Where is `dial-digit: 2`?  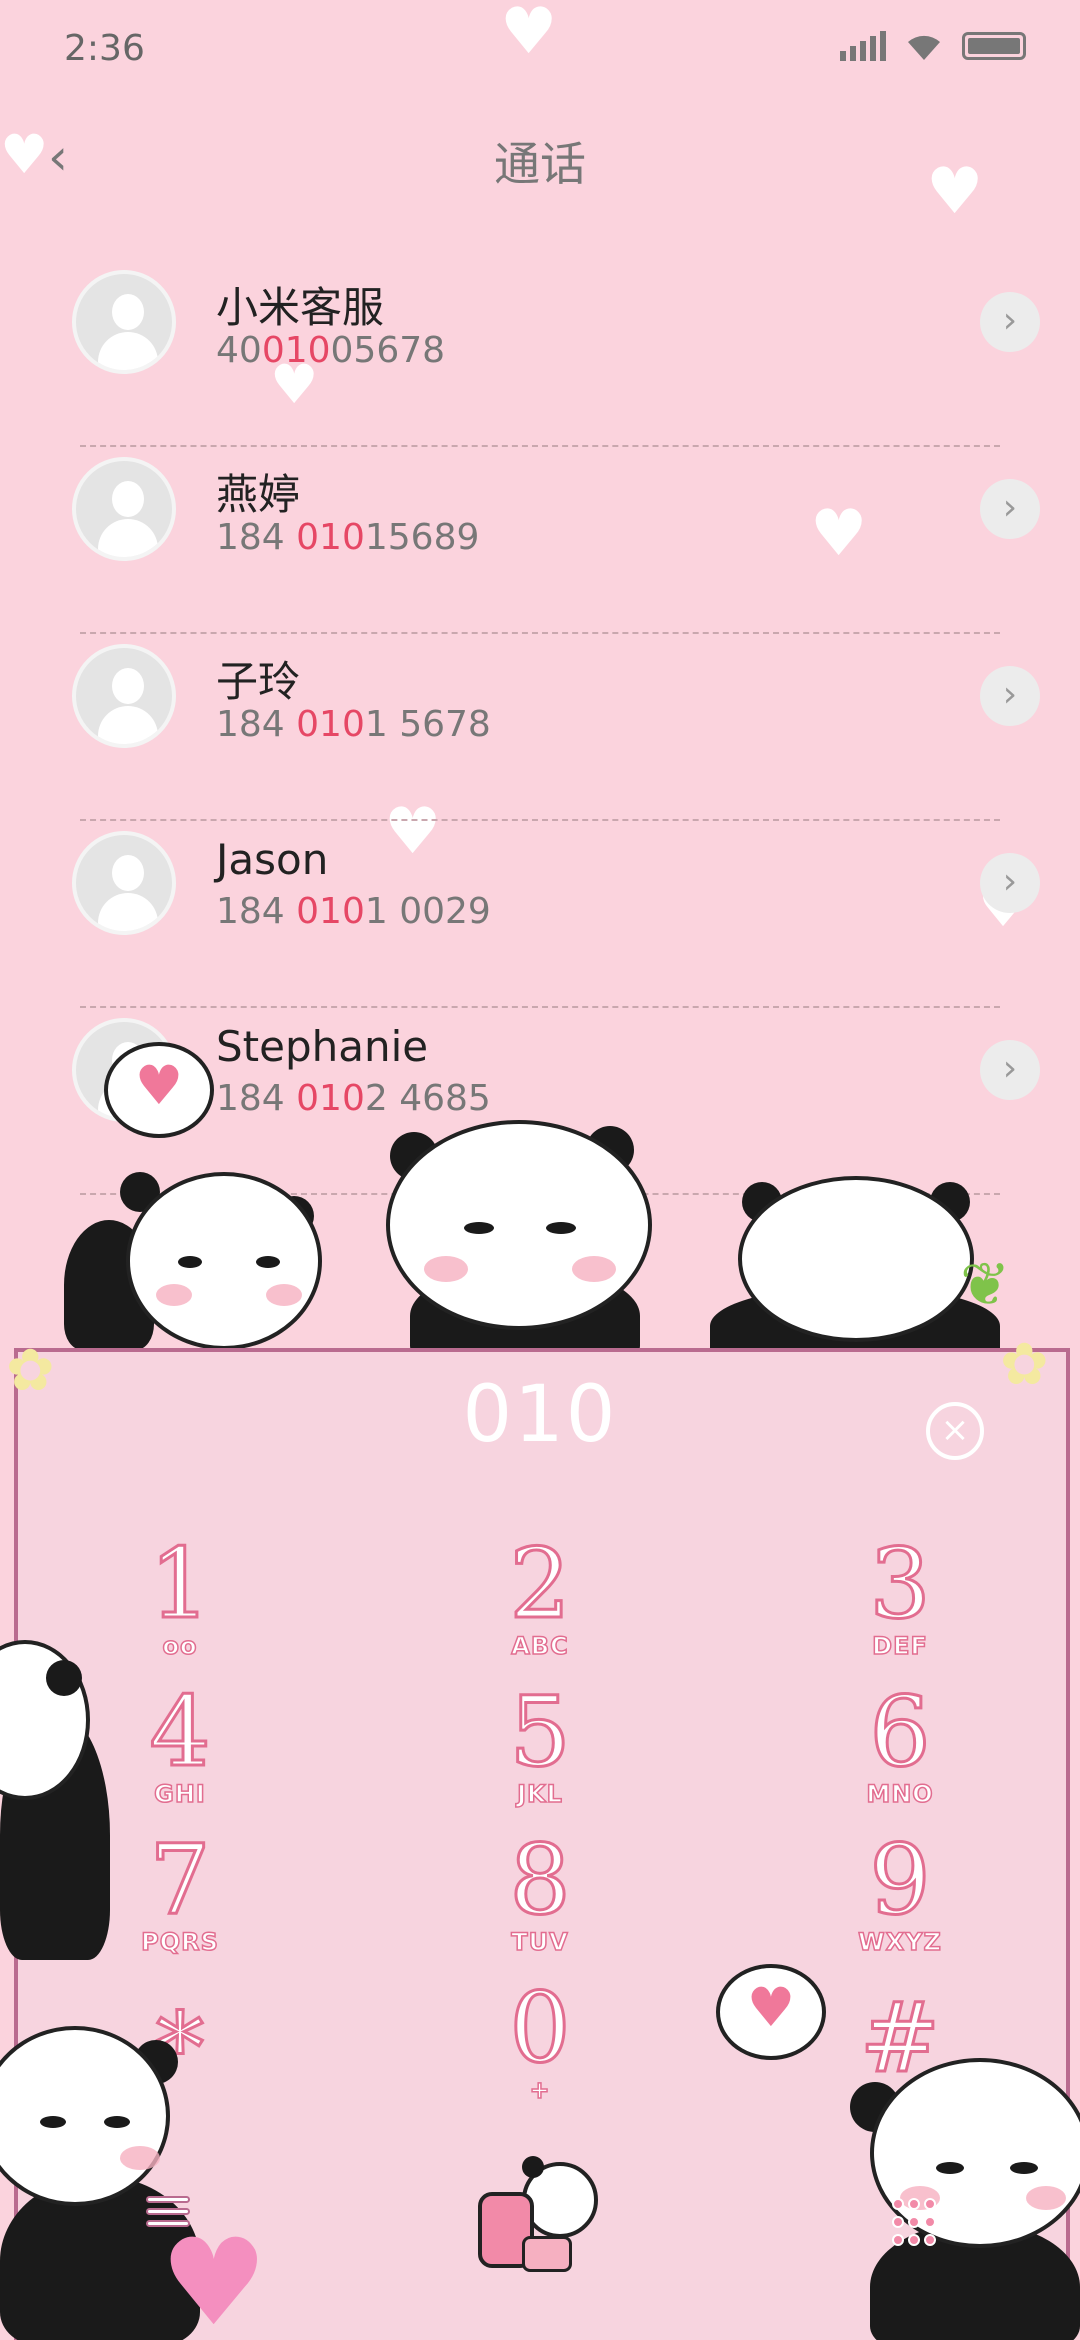 dial-digit: 2 is located at coordinates (540, 1584).